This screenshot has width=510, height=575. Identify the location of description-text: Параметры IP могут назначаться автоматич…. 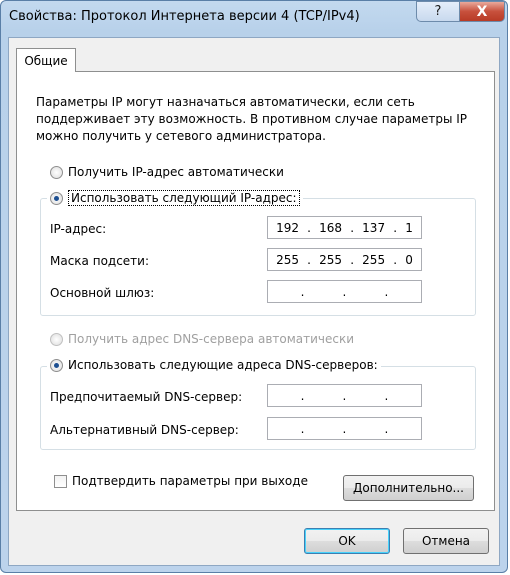
(252, 119).